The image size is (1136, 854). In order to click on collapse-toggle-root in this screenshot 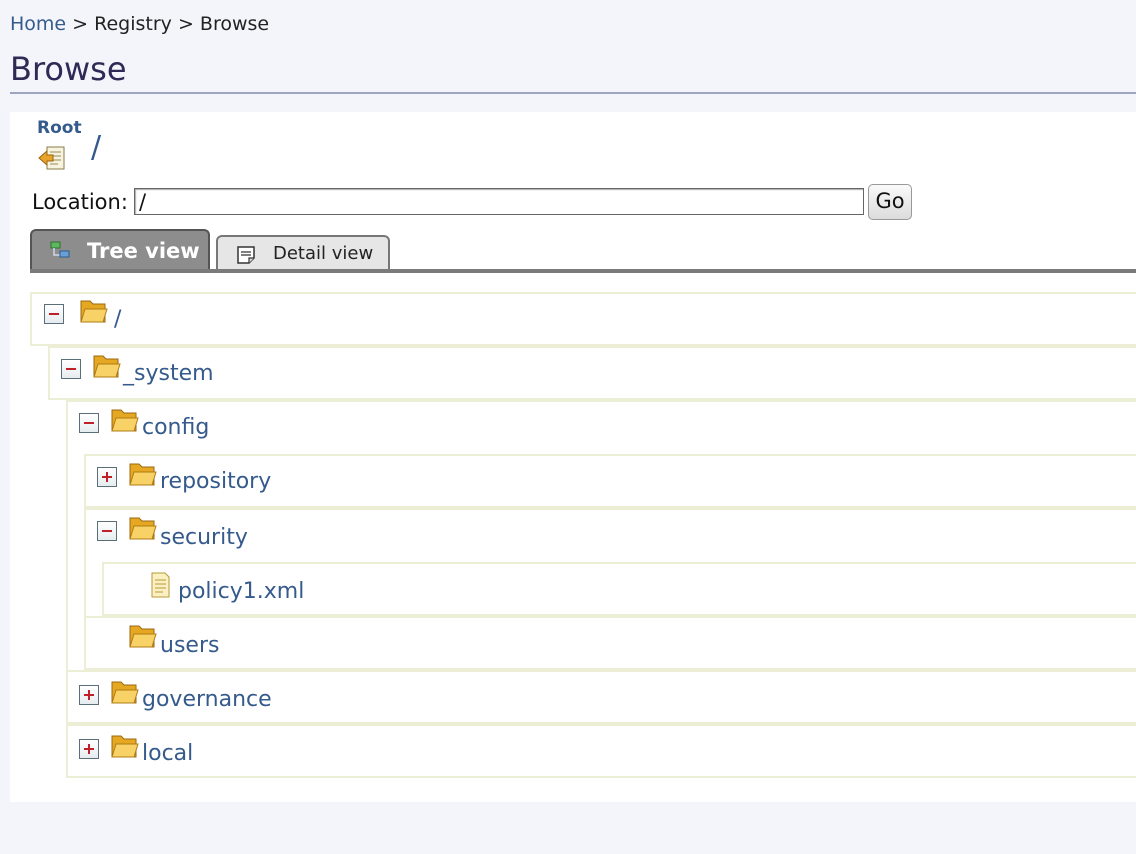, I will do `click(54, 314)`.